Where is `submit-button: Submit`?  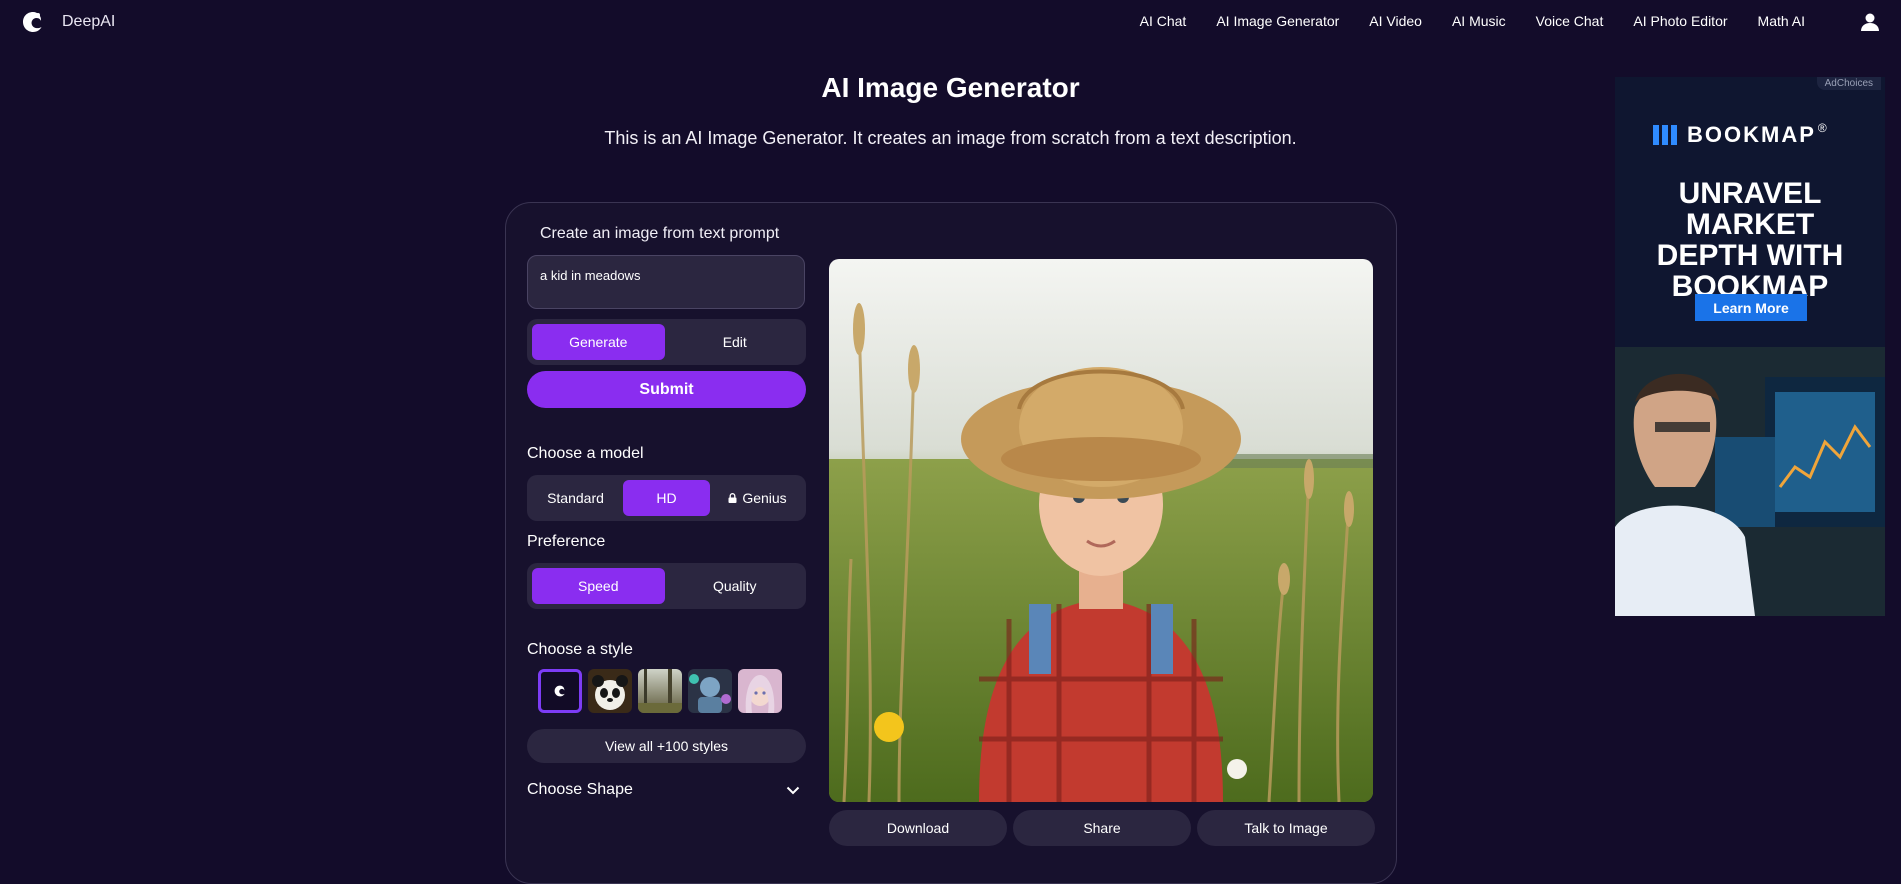
submit-button: Submit is located at coordinates (666, 389).